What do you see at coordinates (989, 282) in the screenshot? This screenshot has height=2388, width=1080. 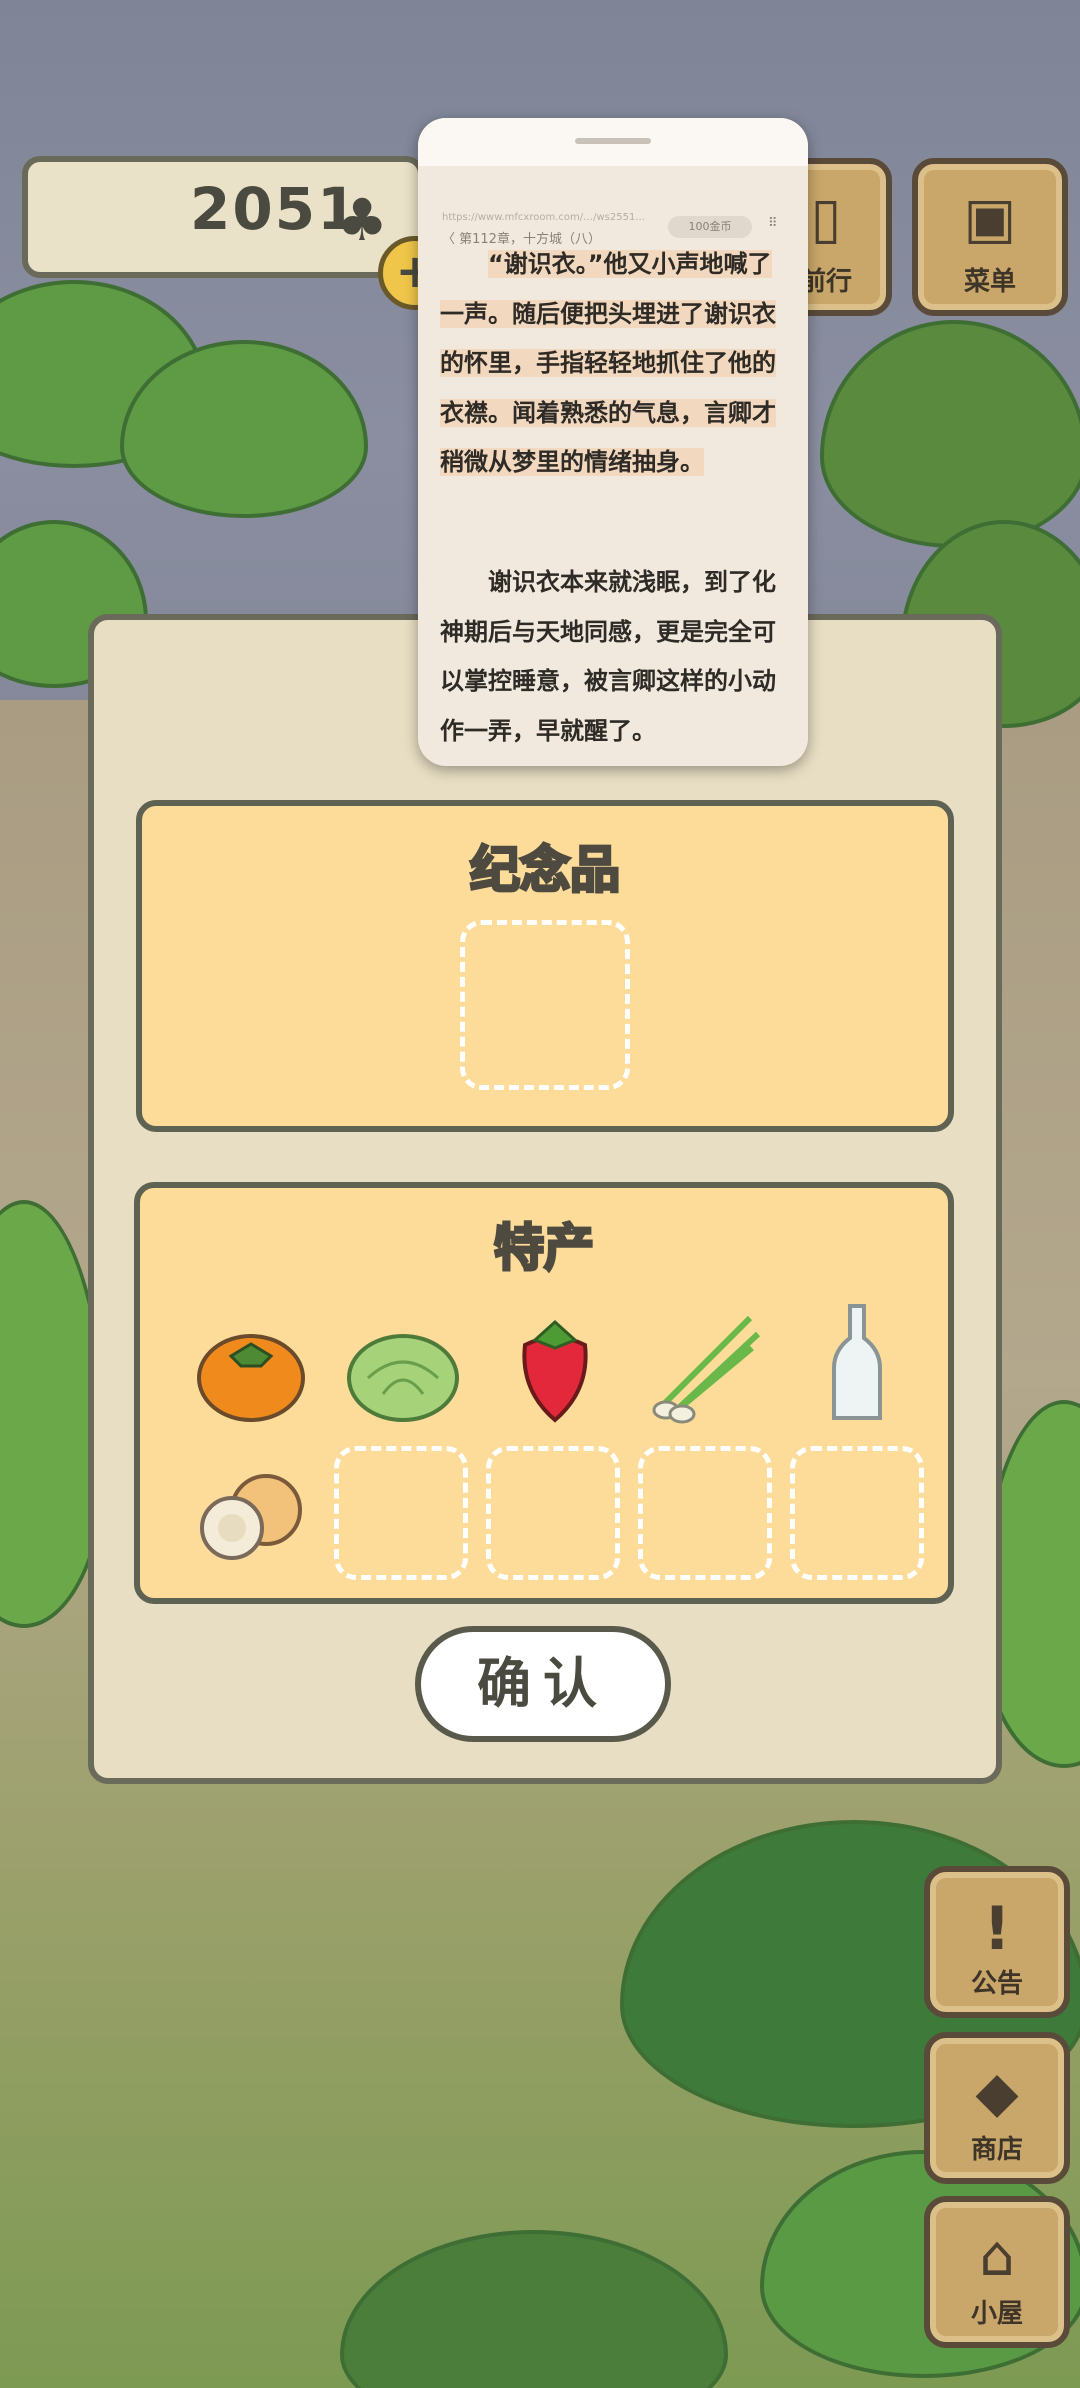 I see `menu-label: 菜单` at bounding box center [989, 282].